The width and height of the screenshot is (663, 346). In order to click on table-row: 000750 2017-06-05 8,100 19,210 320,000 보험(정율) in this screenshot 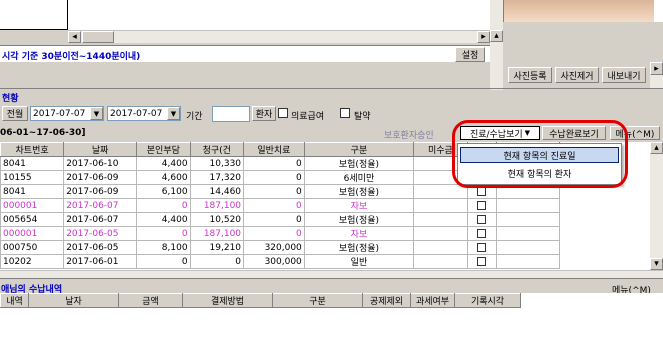, I will do `click(280, 247)`.